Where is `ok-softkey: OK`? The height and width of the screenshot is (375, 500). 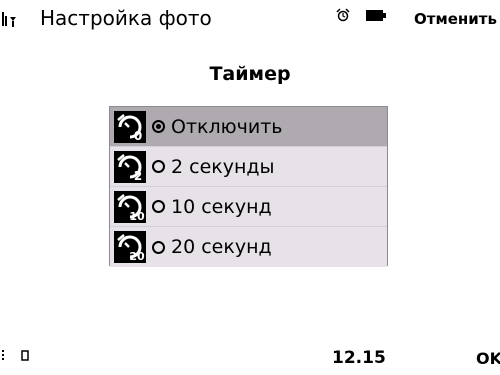
ok-softkey: OK is located at coordinates (488, 359).